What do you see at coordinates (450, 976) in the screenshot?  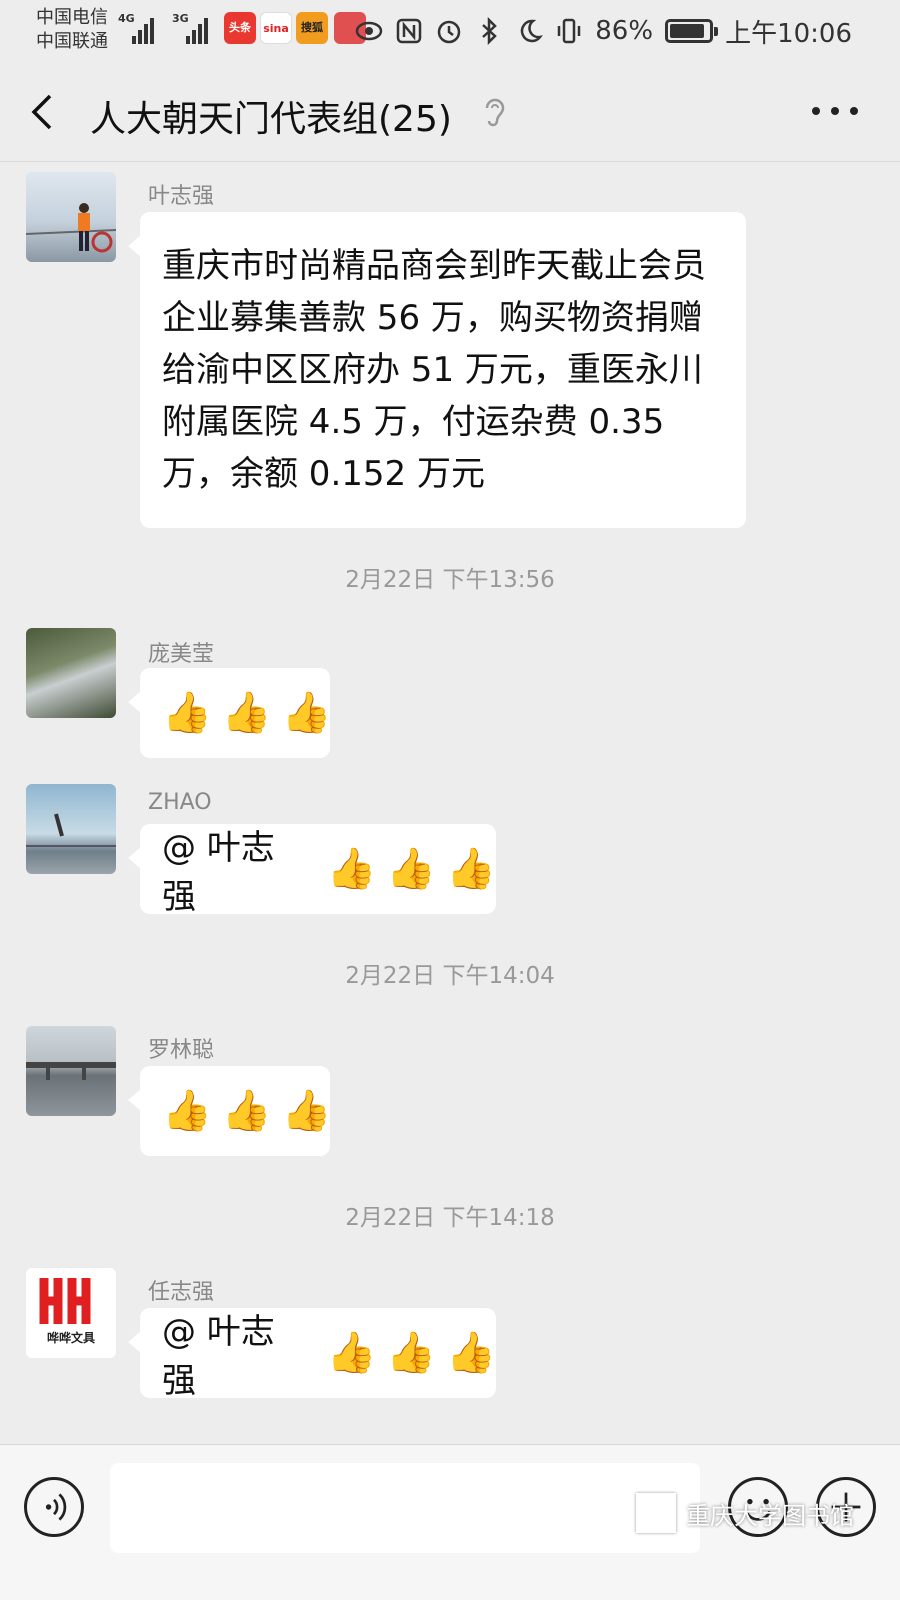 I see `timestamp: 2月22日 下午14:04` at bounding box center [450, 976].